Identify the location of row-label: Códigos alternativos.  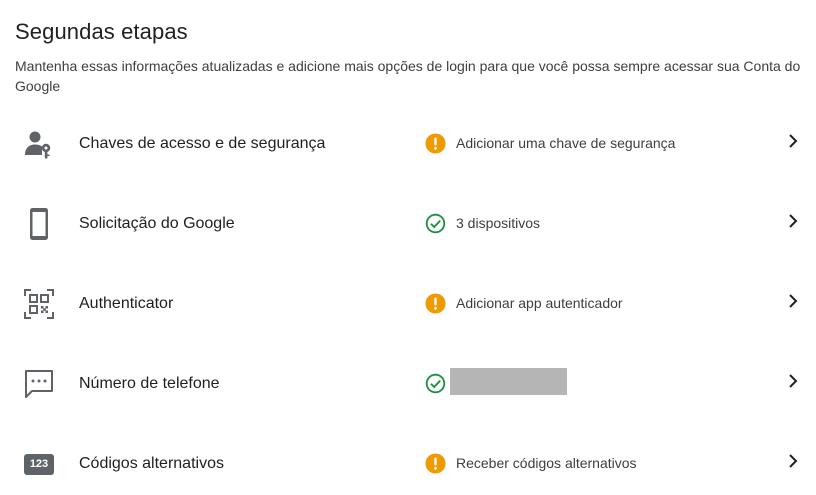
(151, 463).